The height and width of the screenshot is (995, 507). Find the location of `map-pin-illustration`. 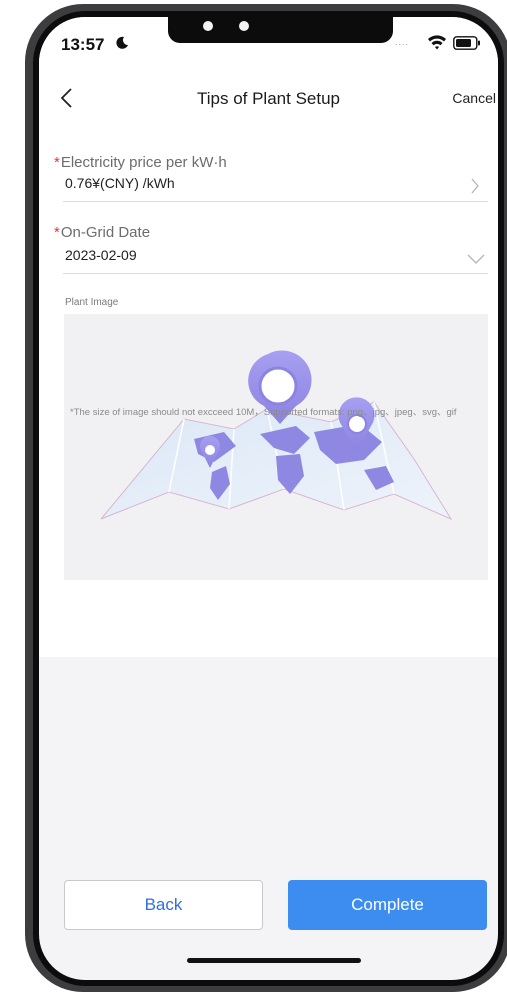

map-pin-illustration is located at coordinates (276, 435).